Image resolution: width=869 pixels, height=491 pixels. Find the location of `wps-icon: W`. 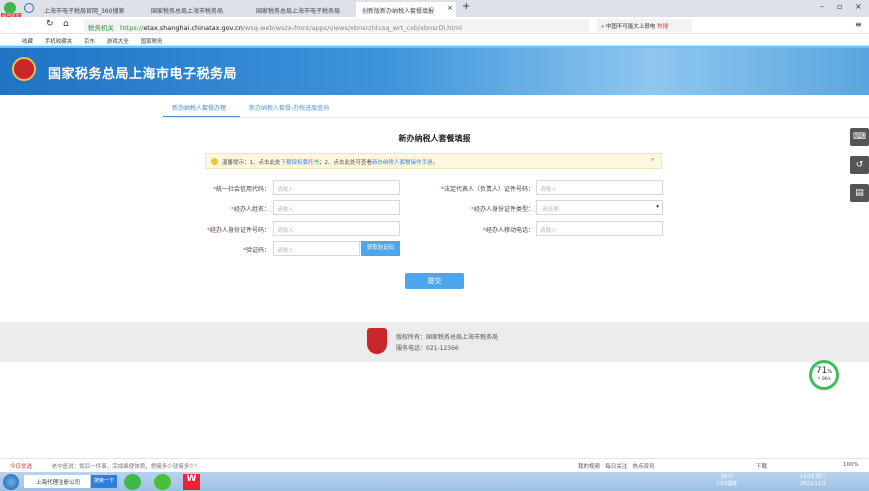

wps-icon: W is located at coordinates (191, 482).